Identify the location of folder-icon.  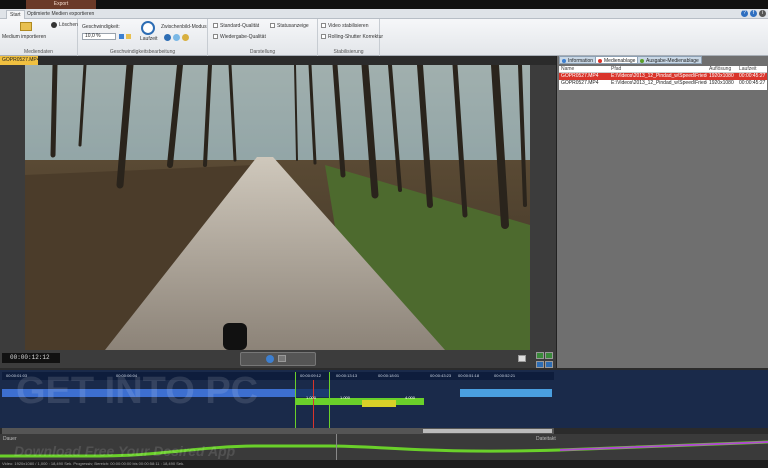
(26, 26).